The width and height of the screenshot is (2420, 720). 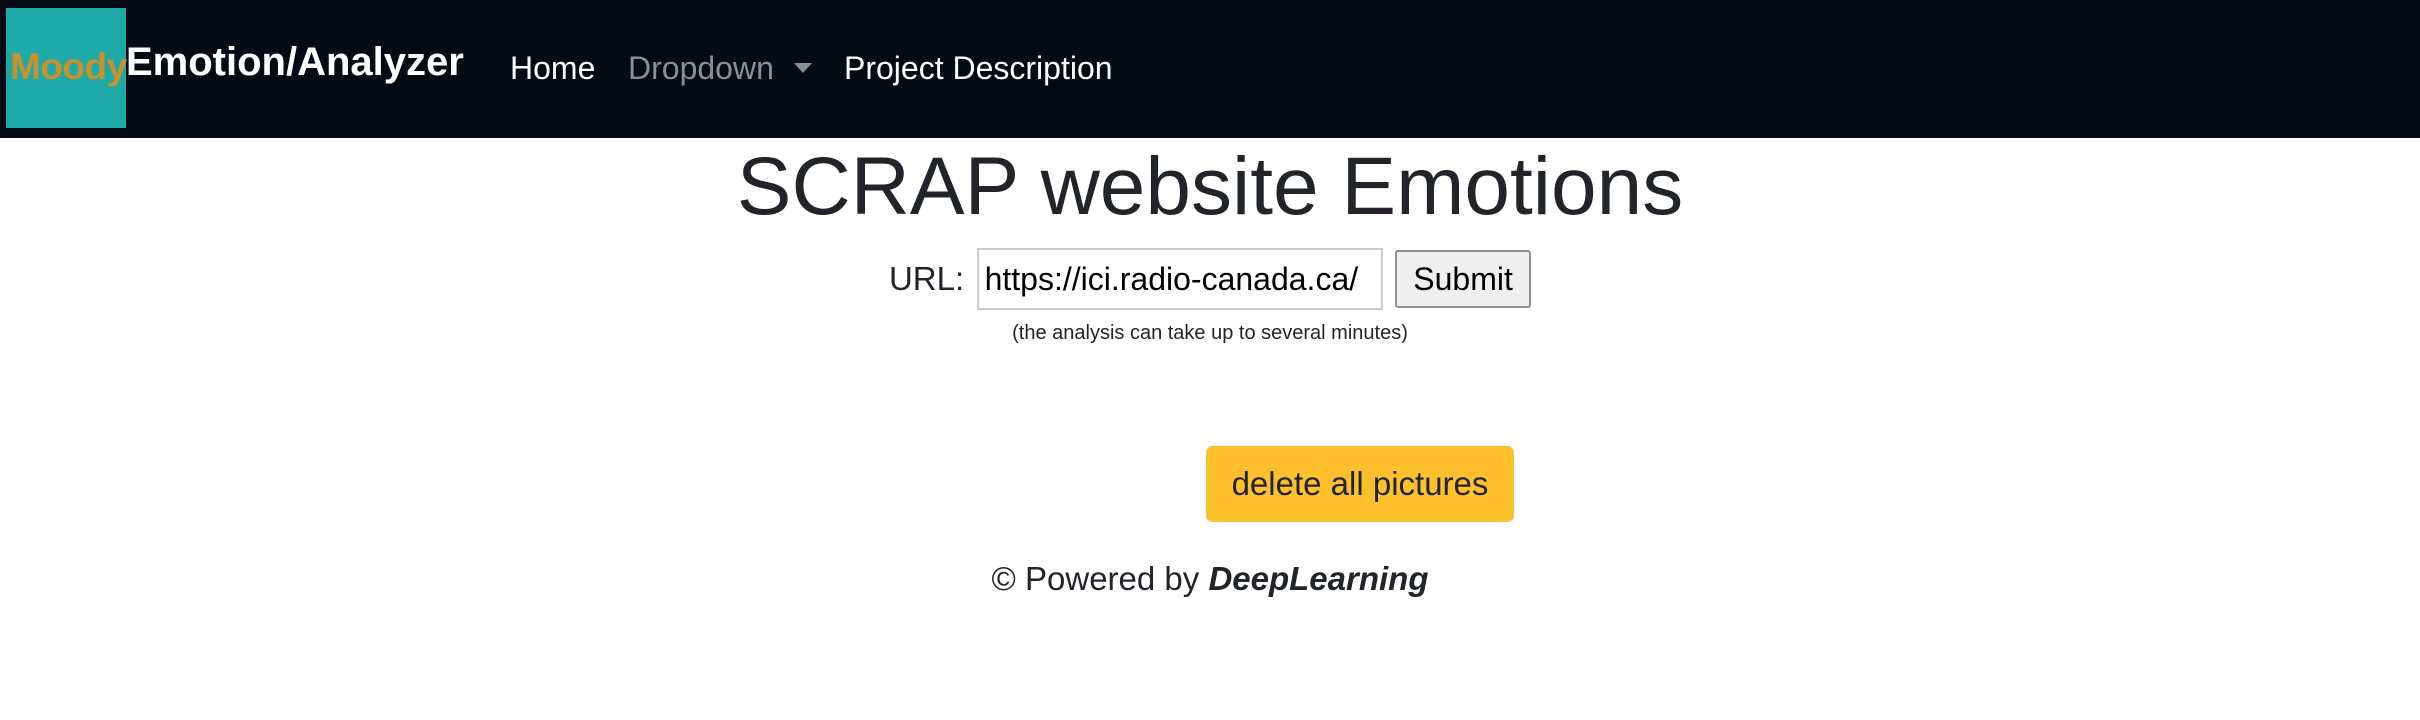 What do you see at coordinates (552, 68) in the screenshot?
I see `nav-home-link: Home` at bounding box center [552, 68].